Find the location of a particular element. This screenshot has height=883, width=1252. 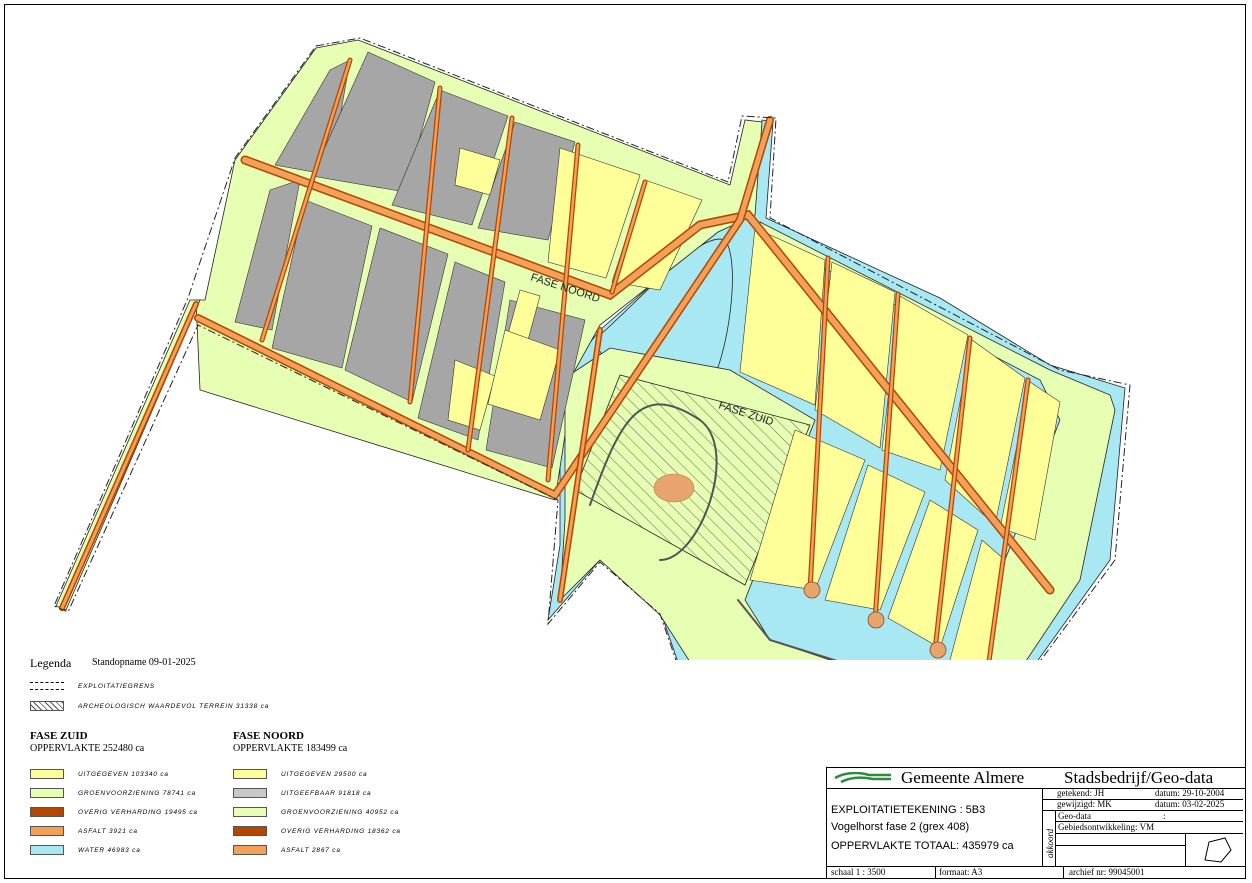

legend-archeo-label: ARCHEOLOGISCH WAARDEVOL TERREIN 31338 ca is located at coordinates (174, 706).